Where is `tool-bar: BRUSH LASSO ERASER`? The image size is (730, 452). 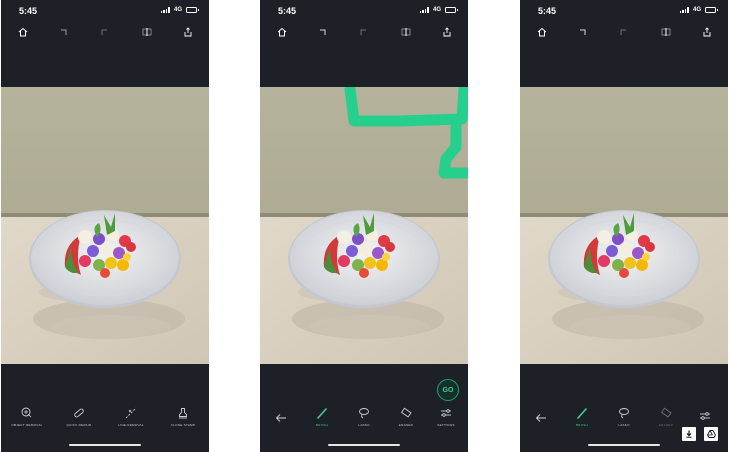 tool-bar: BRUSH LASSO ERASER is located at coordinates (624, 415).